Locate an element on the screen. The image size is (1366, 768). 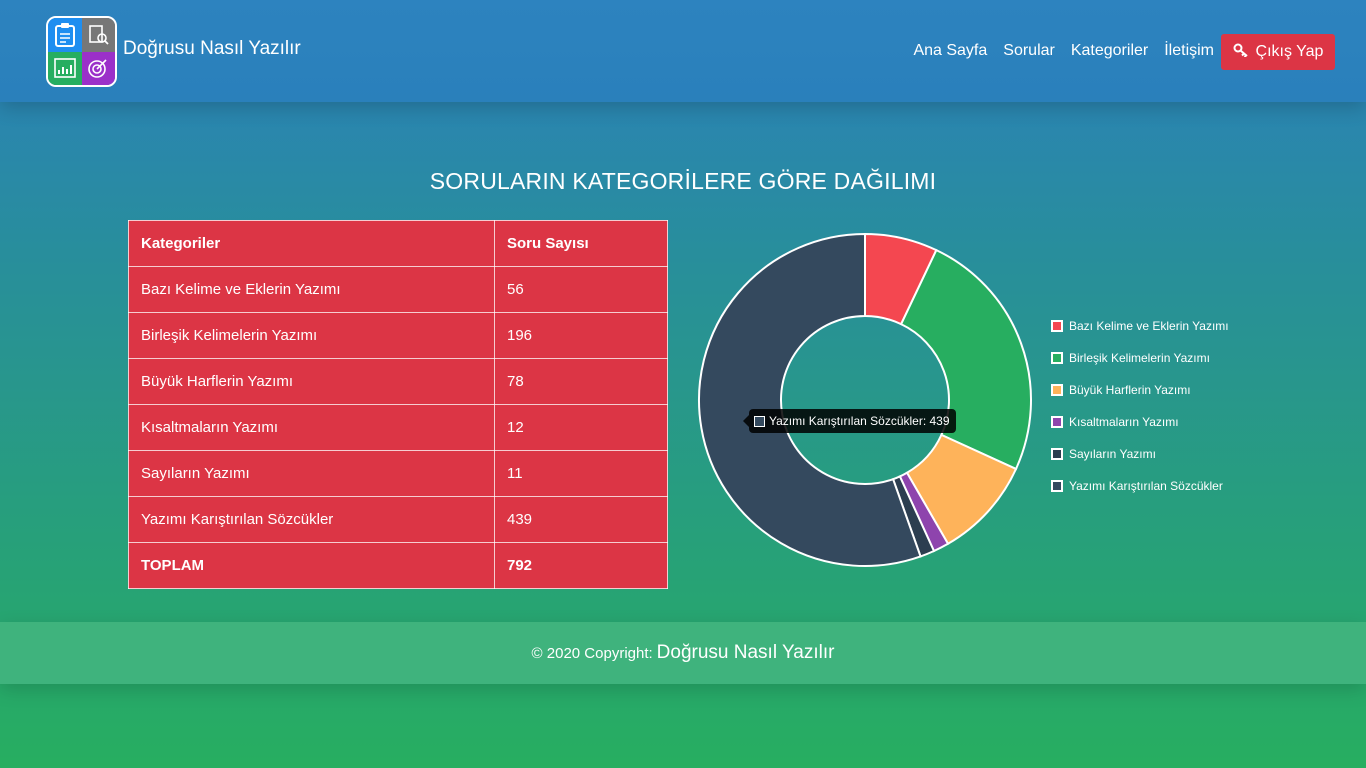
footer: © 2020 Copyright: Doğrusu Nasıl Yazılır is located at coordinates (683, 653).